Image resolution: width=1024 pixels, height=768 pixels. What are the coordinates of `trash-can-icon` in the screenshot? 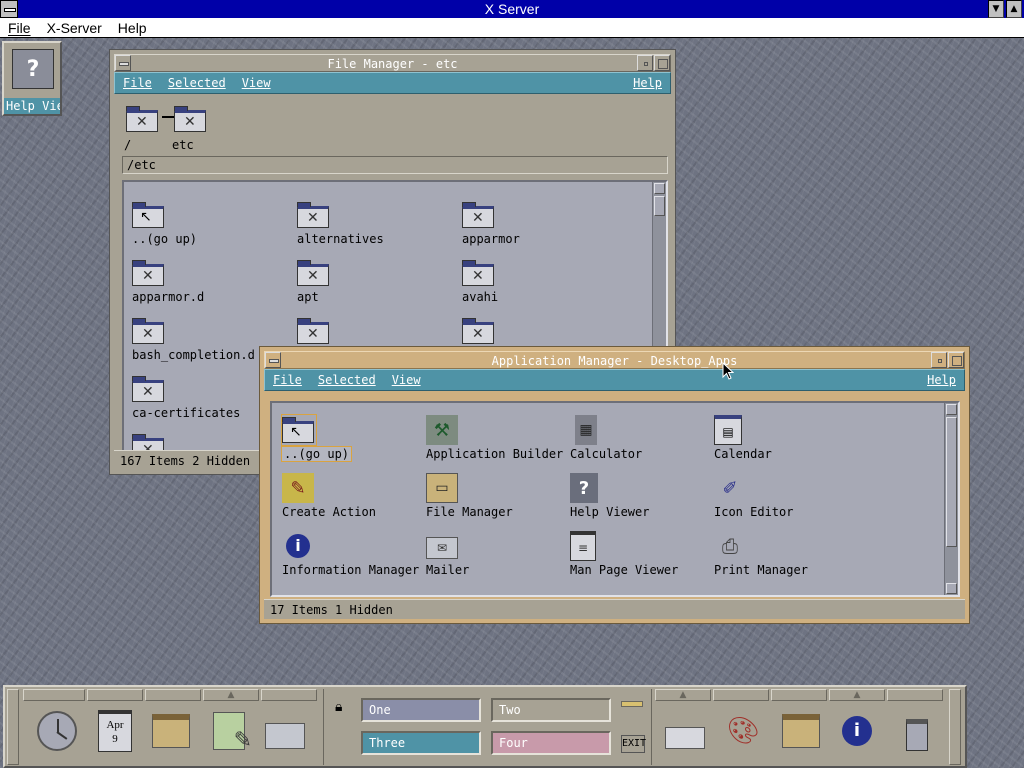 It's located at (917, 735).